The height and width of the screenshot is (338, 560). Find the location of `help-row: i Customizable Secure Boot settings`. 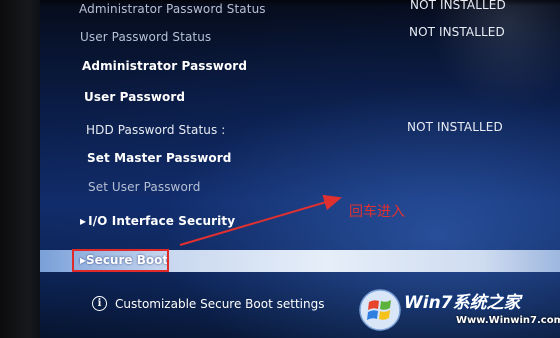

help-row: i Customizable Secure Boot settings is located at coordinates (208, 303).